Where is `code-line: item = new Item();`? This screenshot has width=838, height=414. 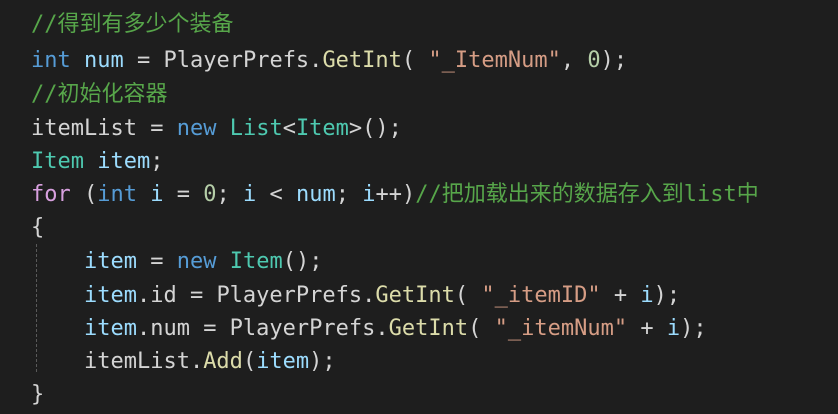 code-line: item = new Item(); is located at coordinates (176, 261).